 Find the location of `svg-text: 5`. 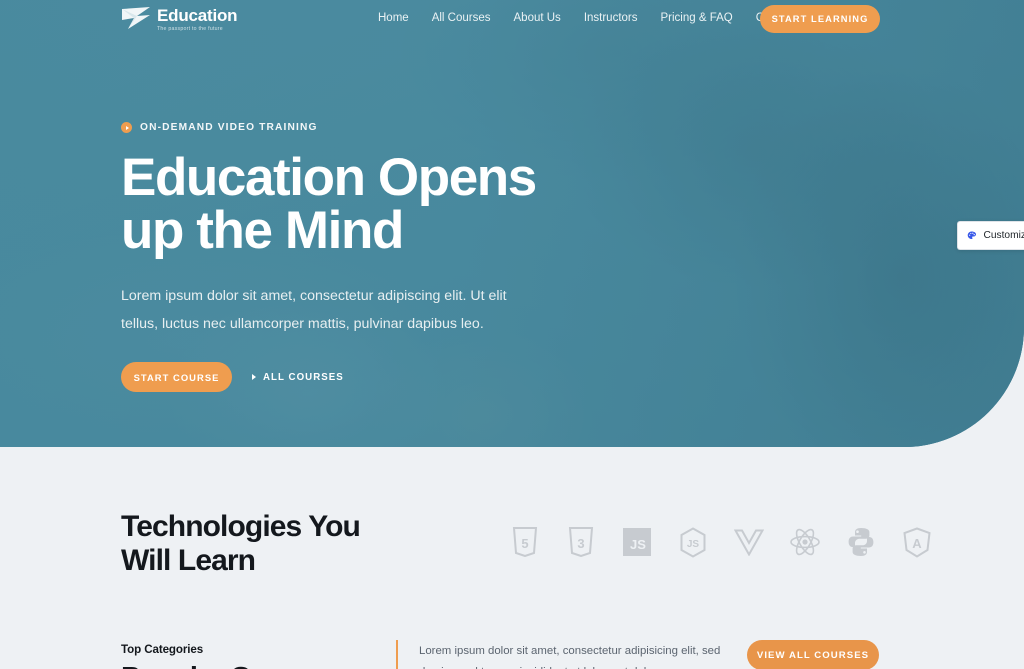

svg-text: 5 is located at coordinates (524, 543).